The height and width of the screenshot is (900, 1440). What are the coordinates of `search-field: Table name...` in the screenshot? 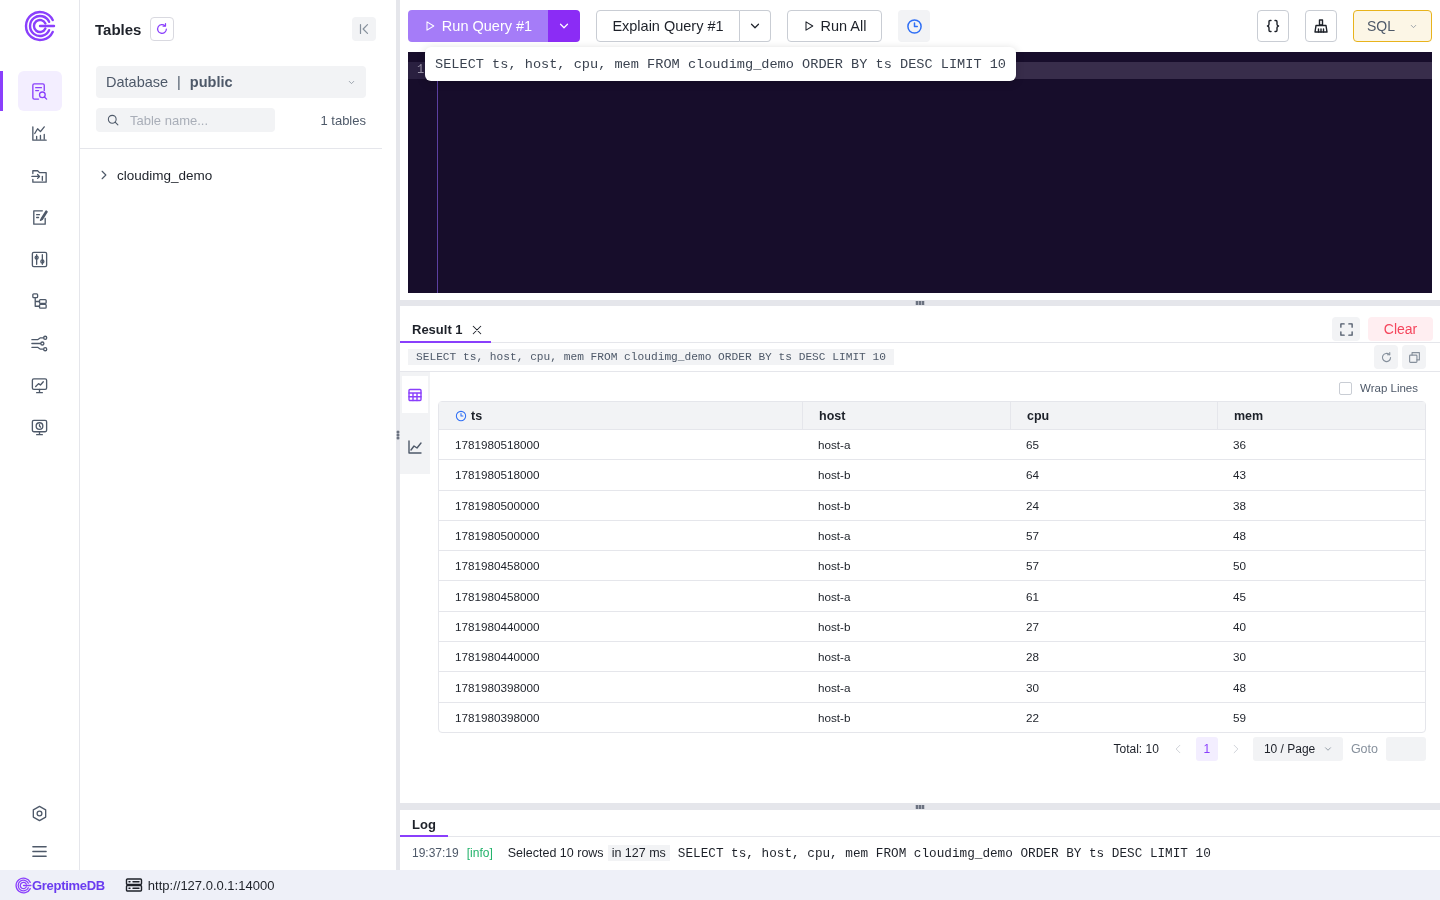 It's located at (185, 120).